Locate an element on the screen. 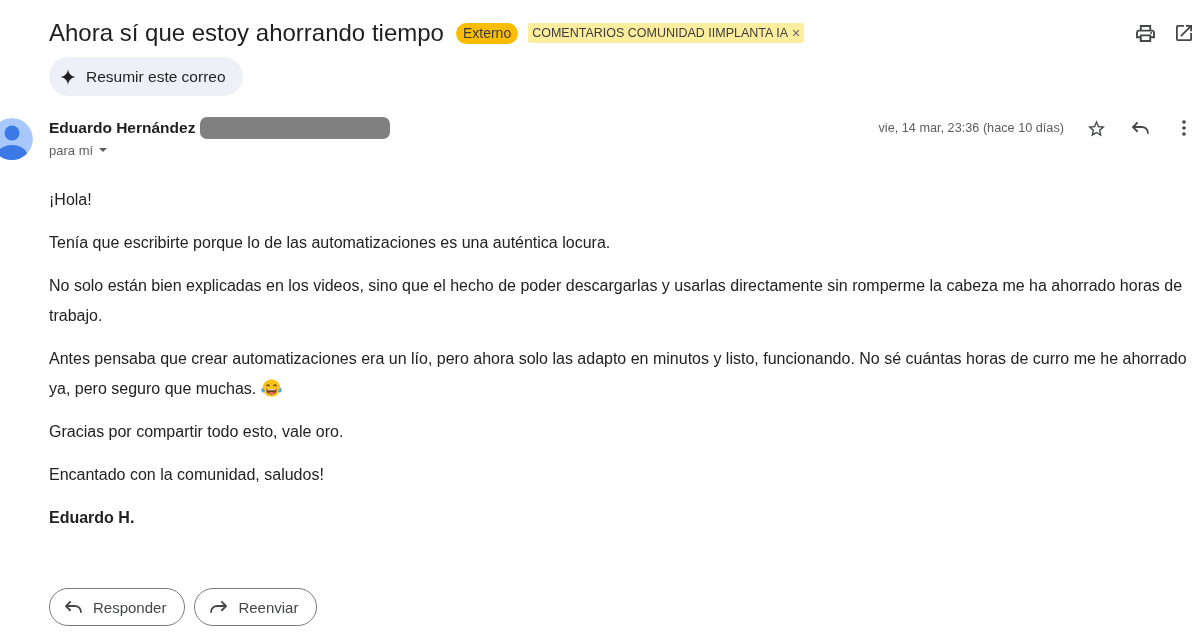 This screenshot has width=1200, height=640. forward-button: Reenviar is located at coordinates (256, 607).